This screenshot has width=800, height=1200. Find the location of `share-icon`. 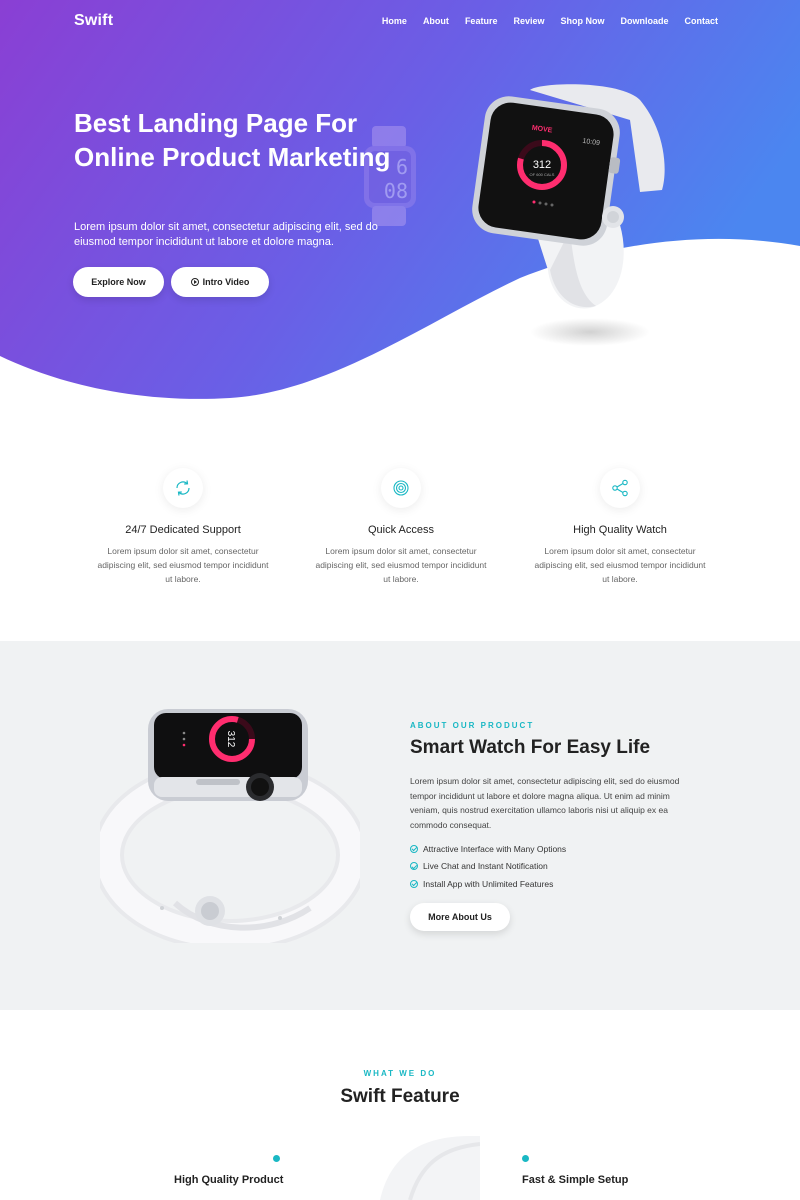

share-icon is located at coordinates (620, 488).